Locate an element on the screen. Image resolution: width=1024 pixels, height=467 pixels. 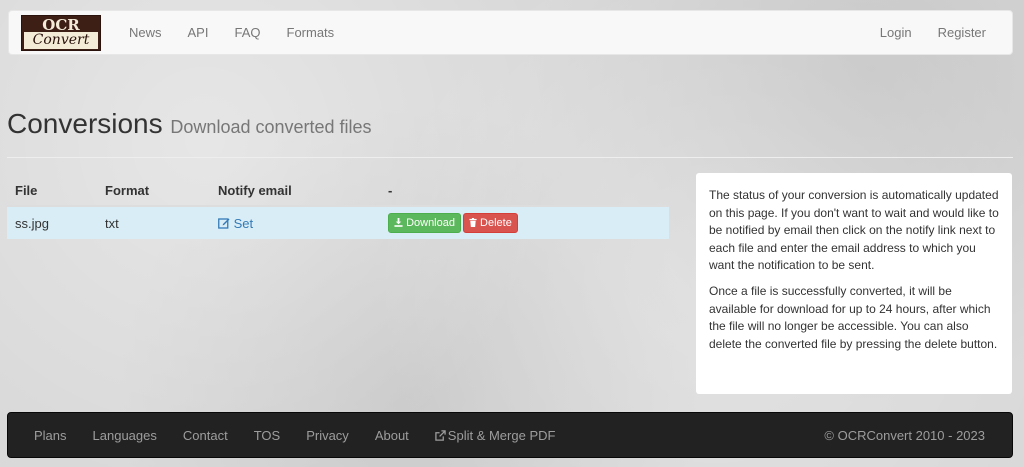
column-header-actions: - is located at coordinates (524, 191).